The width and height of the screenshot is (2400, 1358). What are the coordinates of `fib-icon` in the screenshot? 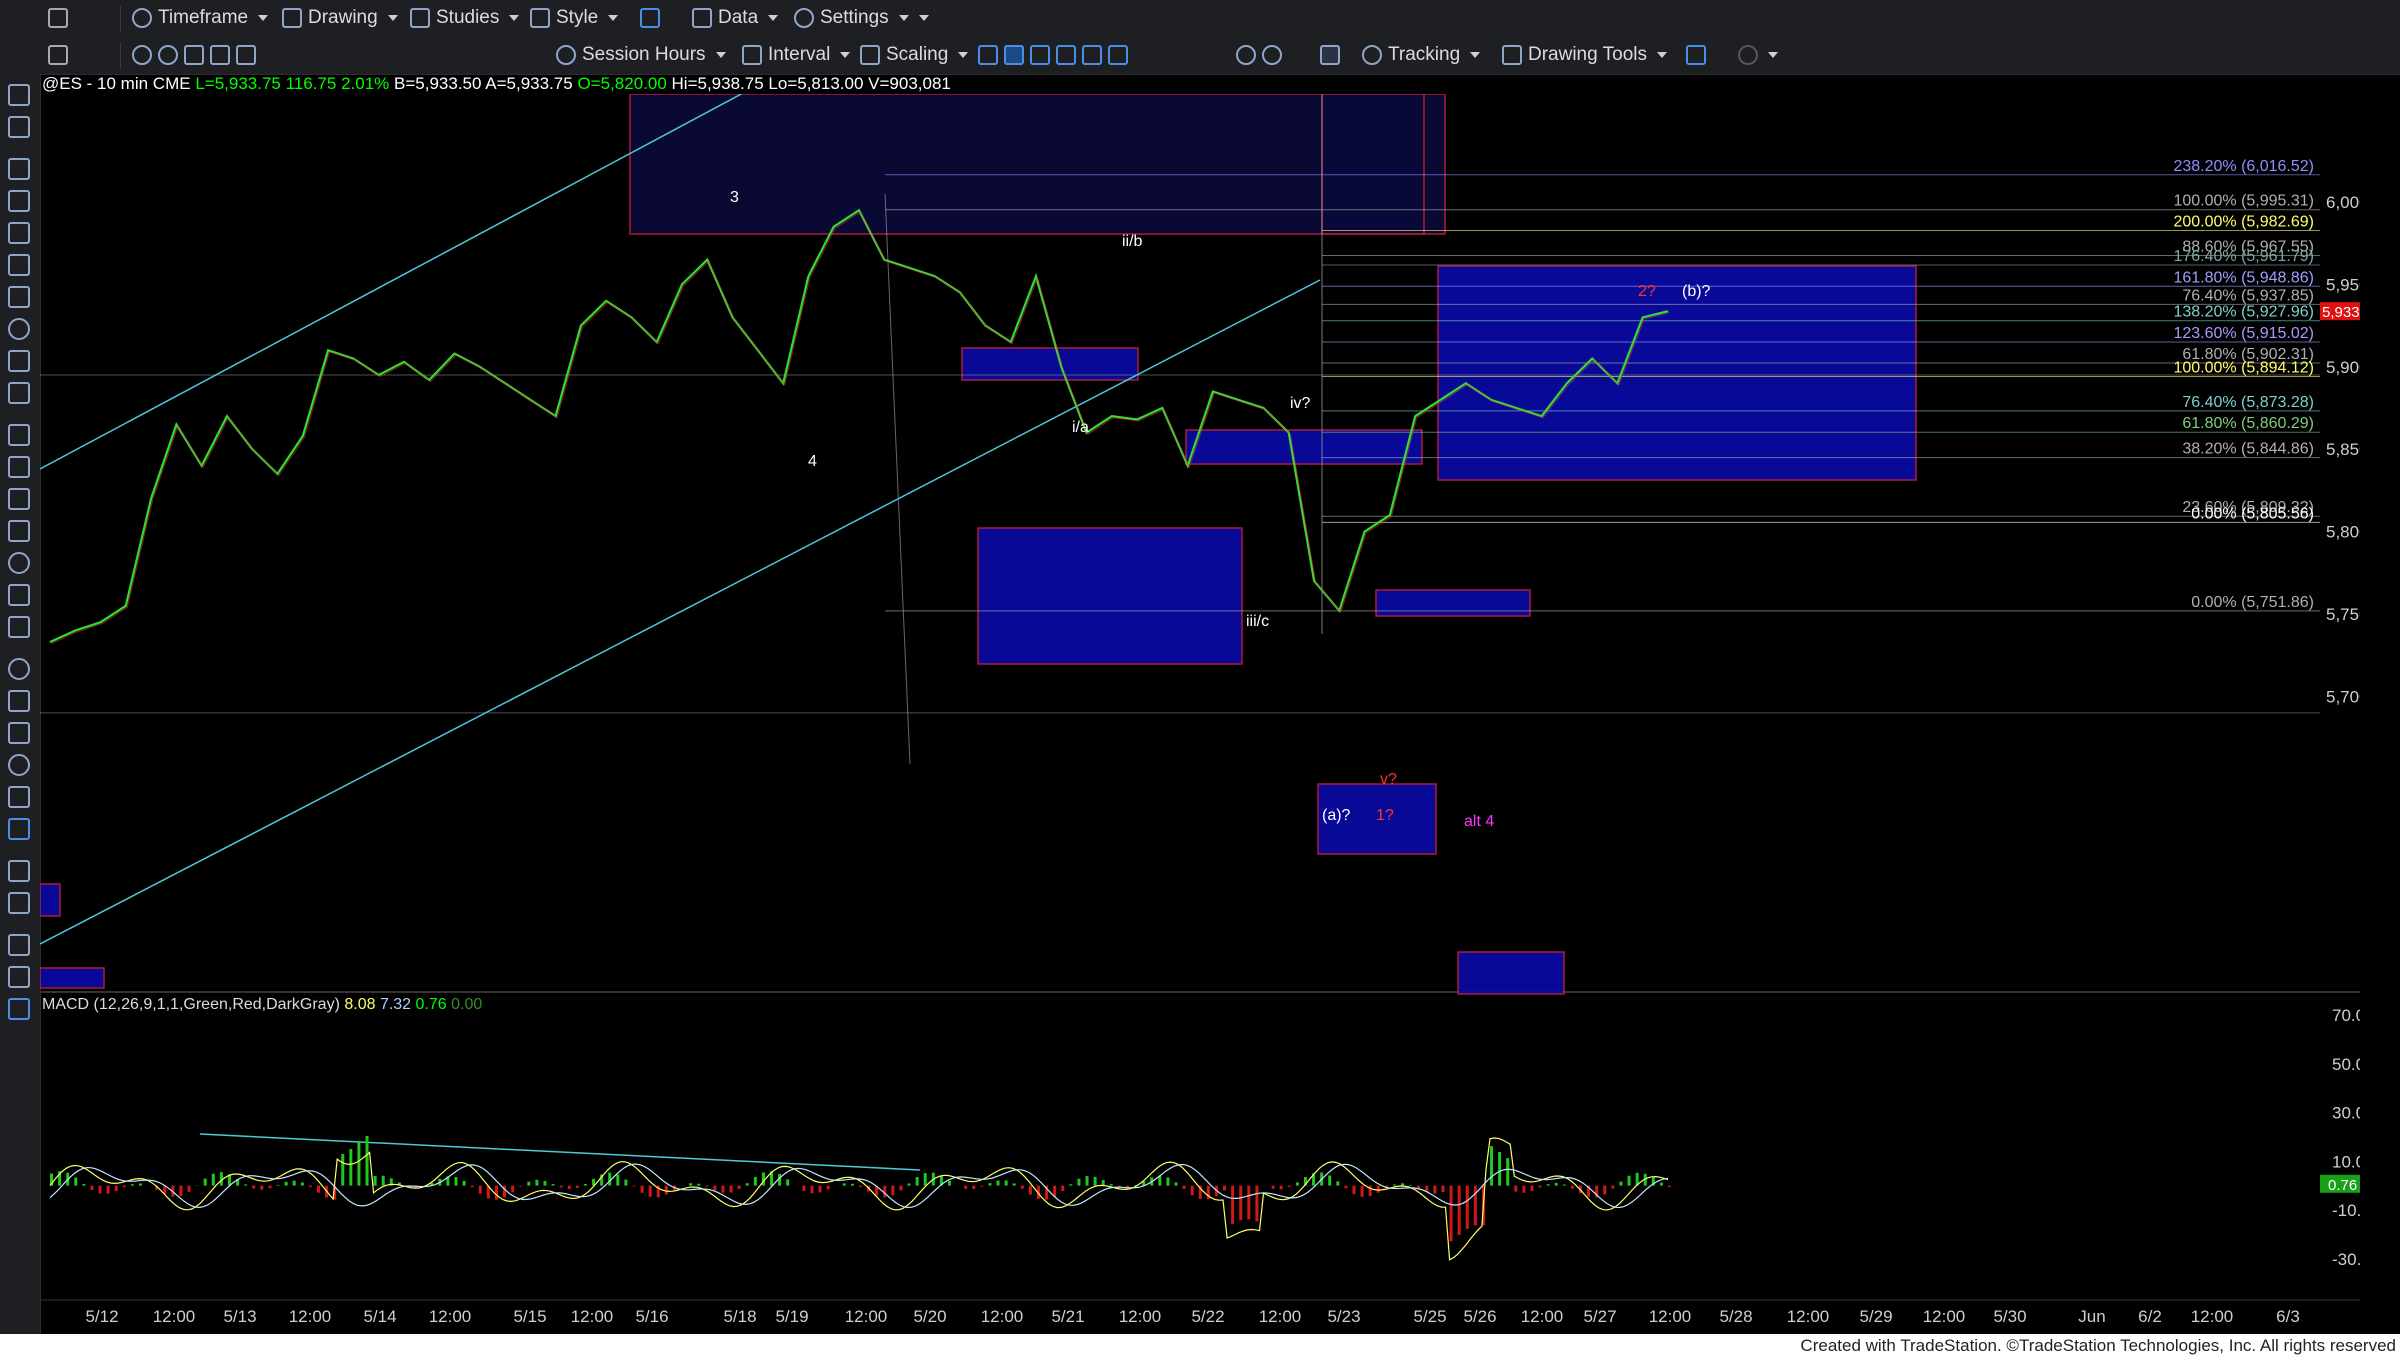 It's located at (19, 297).